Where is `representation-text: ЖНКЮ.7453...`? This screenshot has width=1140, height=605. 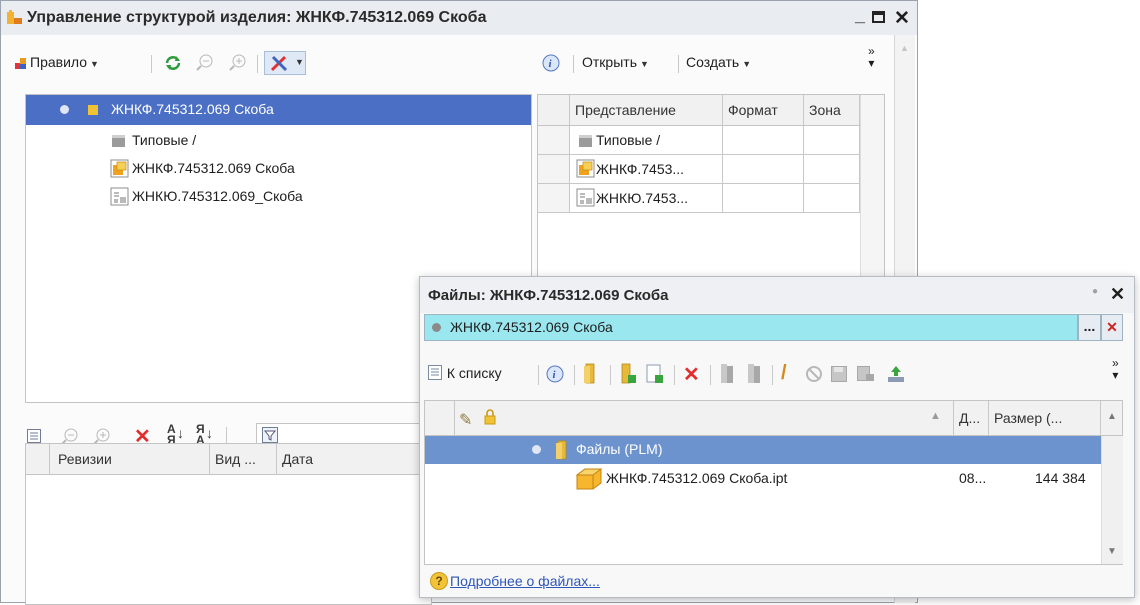 representation-text: ЖНКЮ.7453... is located at coordinates (642, 198).